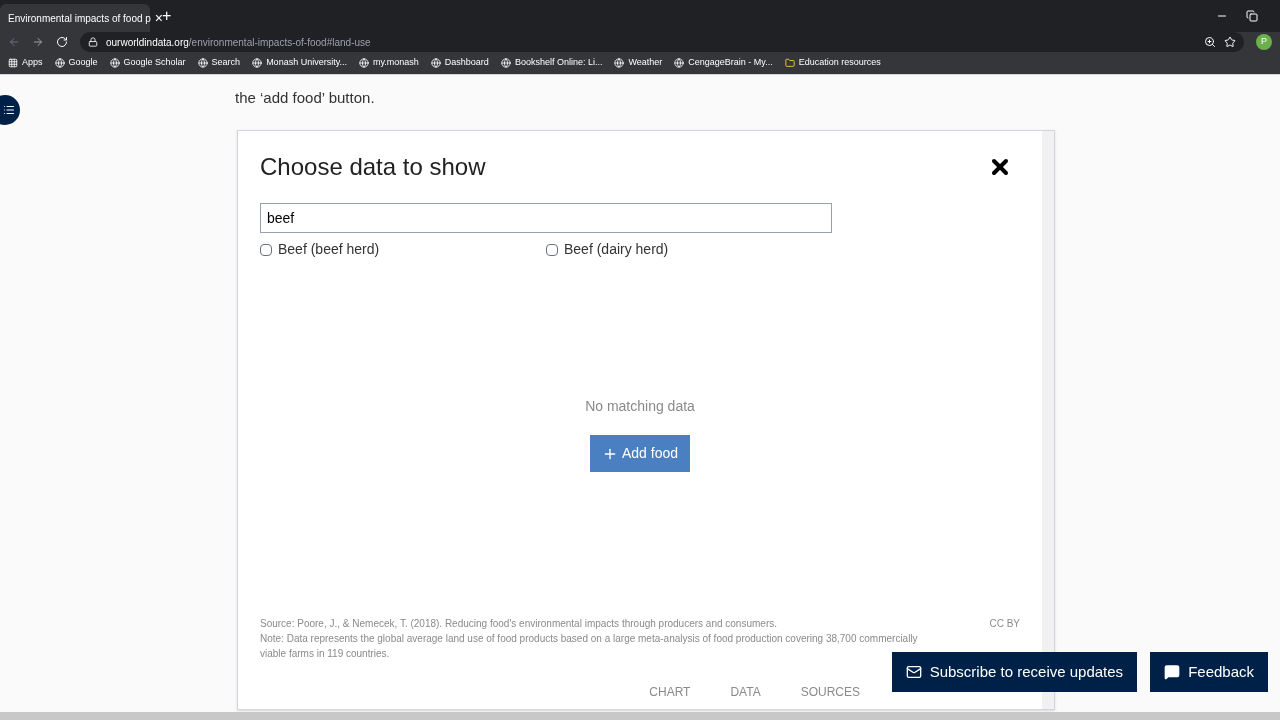 Image resolution: width=1280 pixels, height=720 pixels. Describe the element at coordinates (76, 63) in the screenshot. I see `bookmark: Google` at that location.